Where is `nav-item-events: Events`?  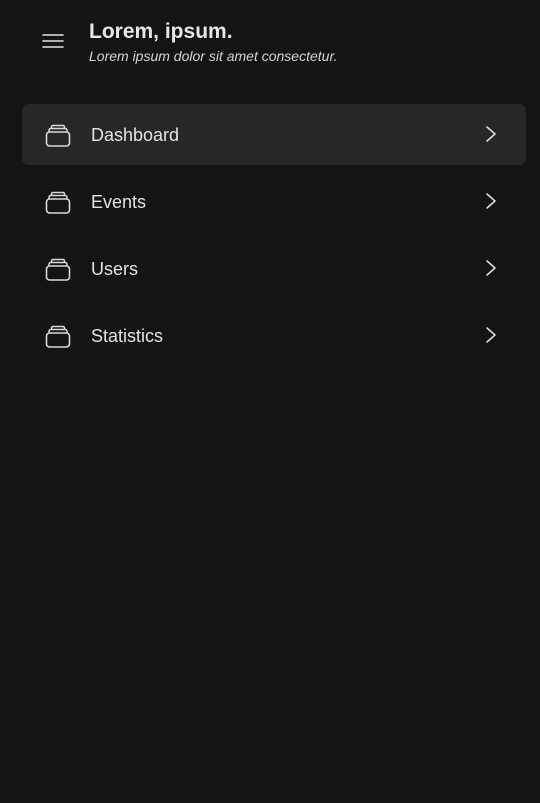
nav-item-events: Events is located at coordinates (274, 201).